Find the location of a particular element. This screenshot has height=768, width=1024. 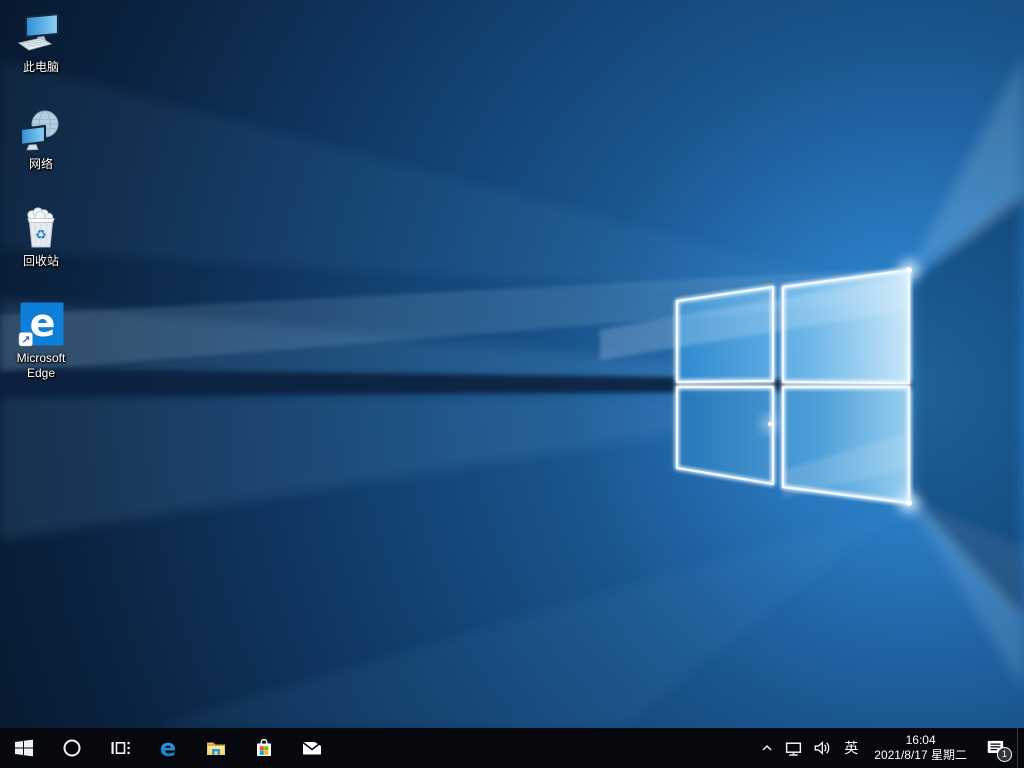

speaker-icon is located at coordinates (822, 748).